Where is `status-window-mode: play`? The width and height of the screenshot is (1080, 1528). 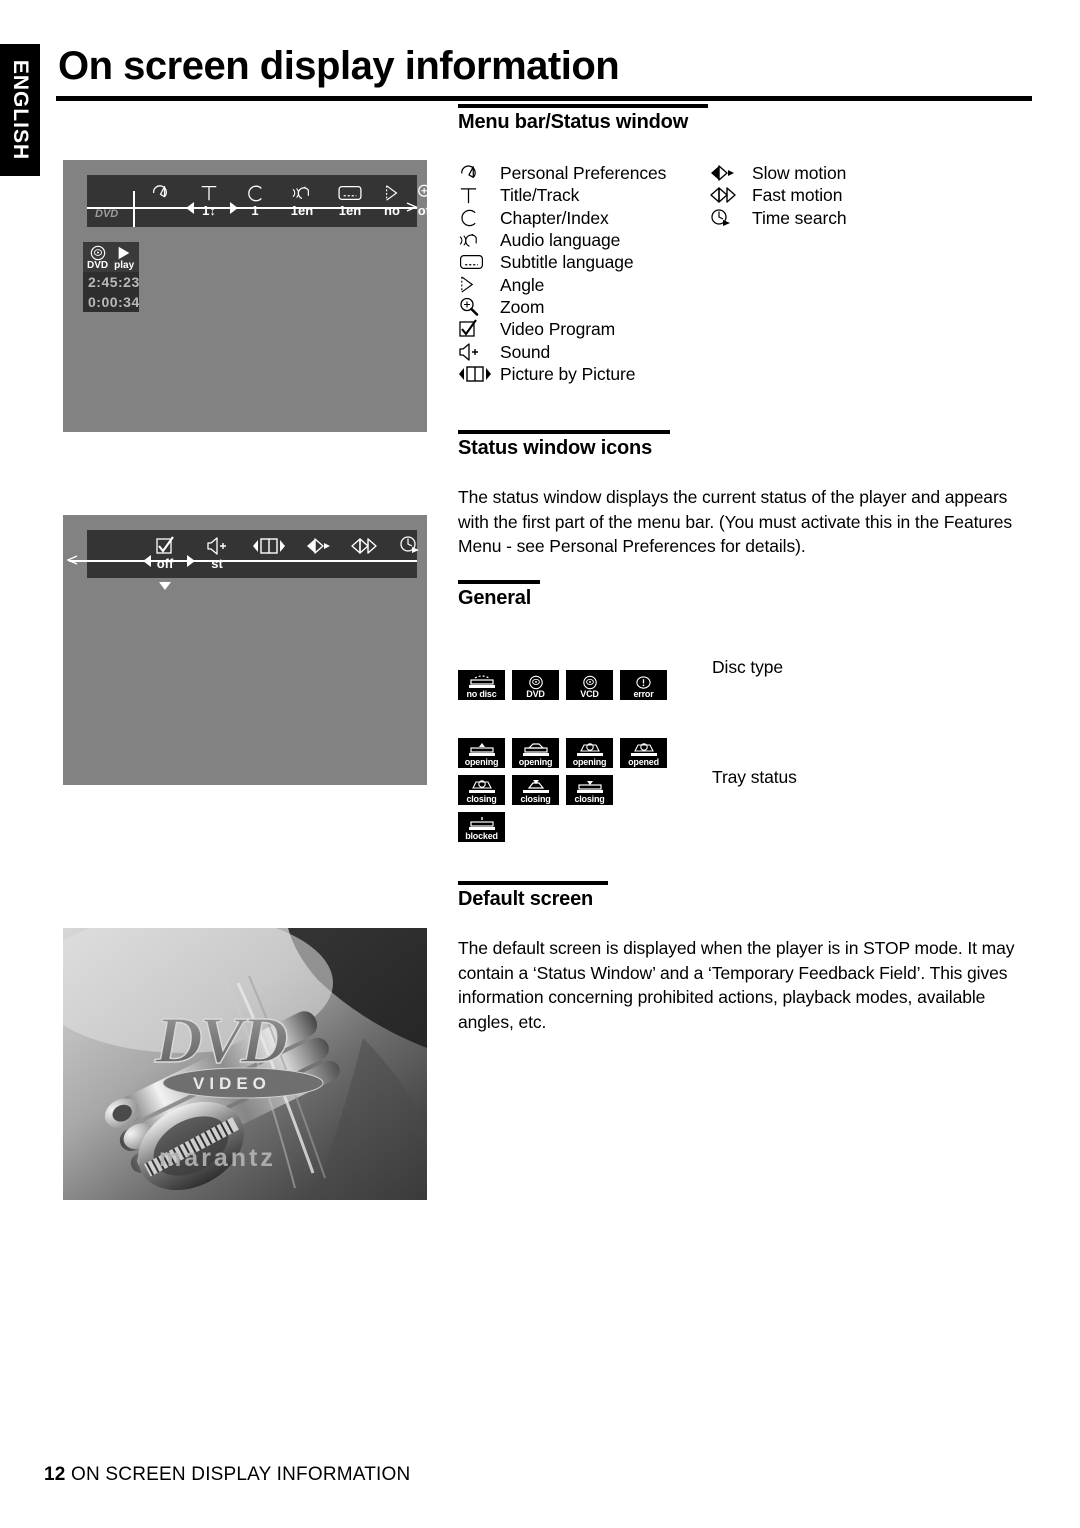
status-window-mode: play is located at coordinates (124, 258).